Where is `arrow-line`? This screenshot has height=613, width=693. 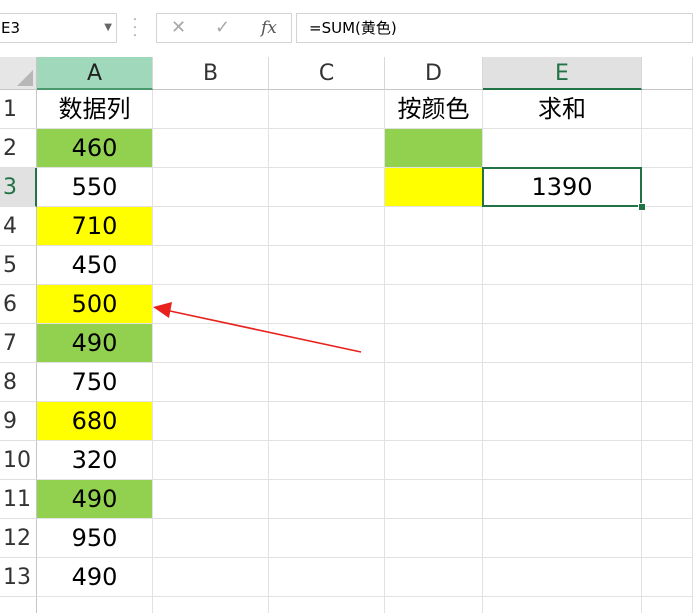
arrow-line is located at coordinates (265, 331).